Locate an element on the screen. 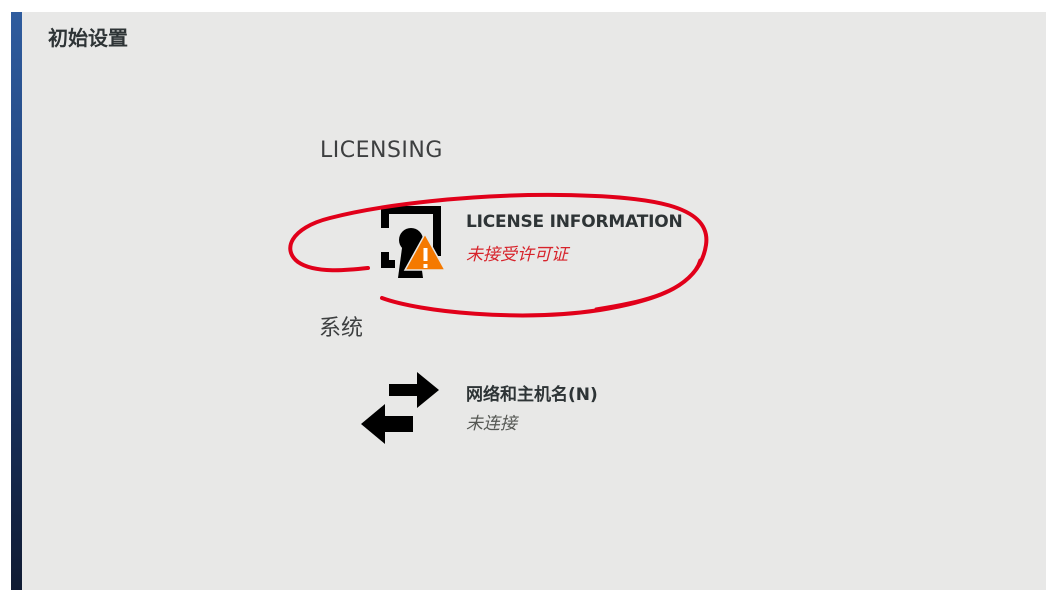 Image resolution: width=1046 pixels, height=590 pixels. license-warning-icon is located at coordinates (414, 242).